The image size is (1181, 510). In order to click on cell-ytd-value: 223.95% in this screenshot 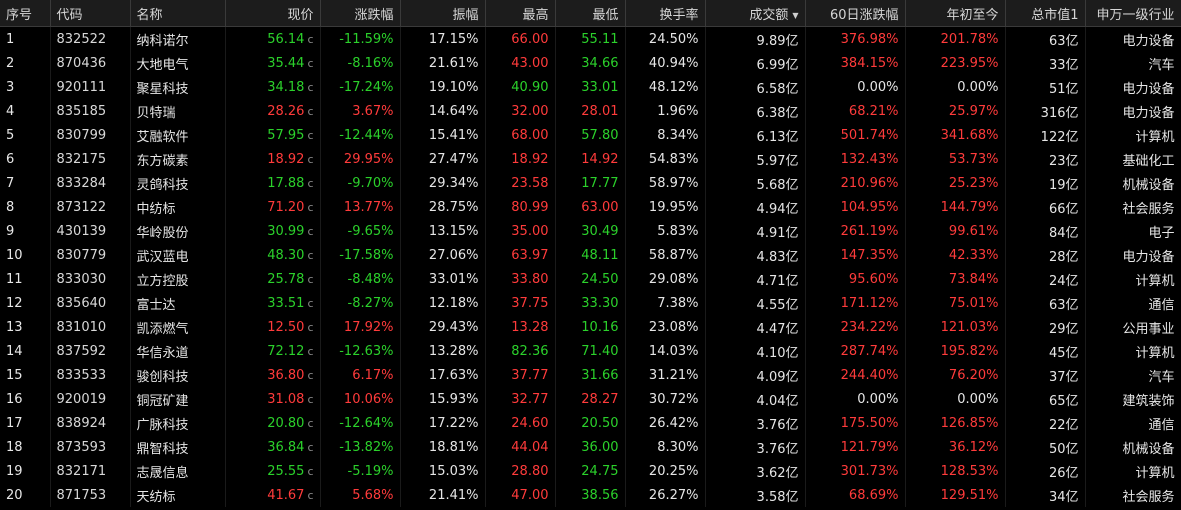, I will do `click(969, 63)`.